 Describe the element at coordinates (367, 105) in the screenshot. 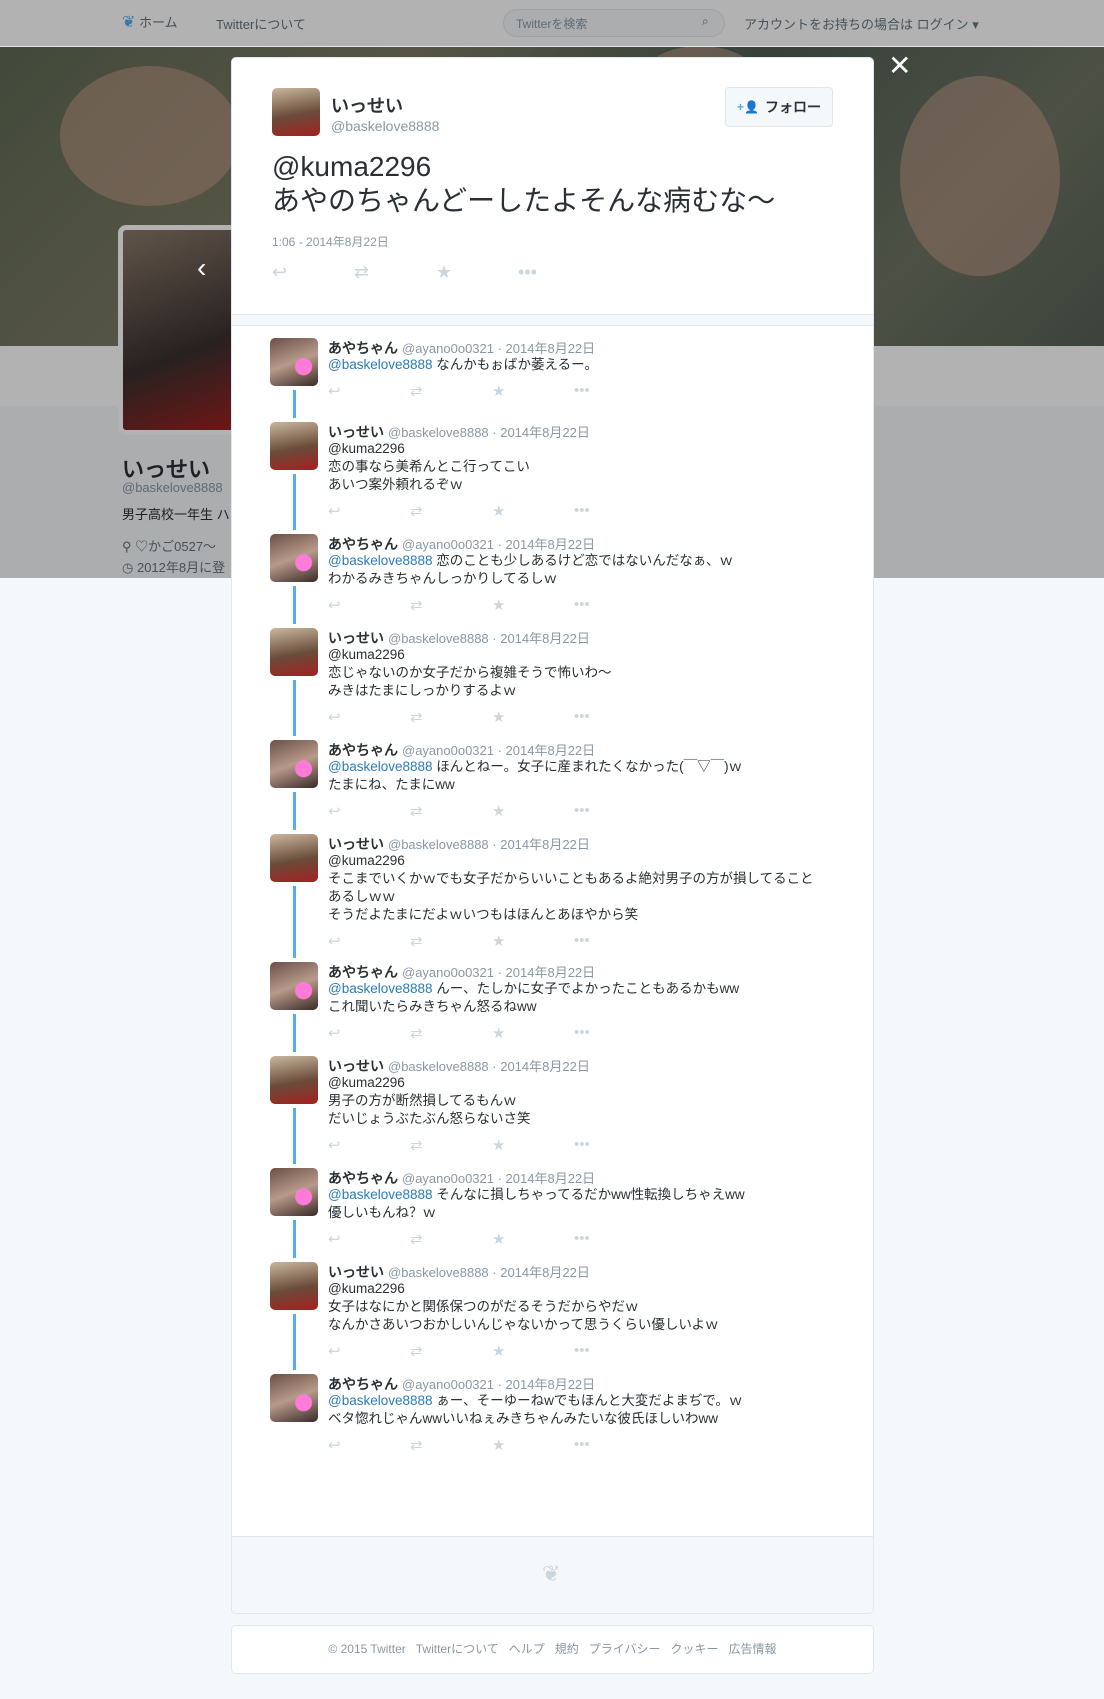

I see `tweet-author-name: いっせい` at that location.